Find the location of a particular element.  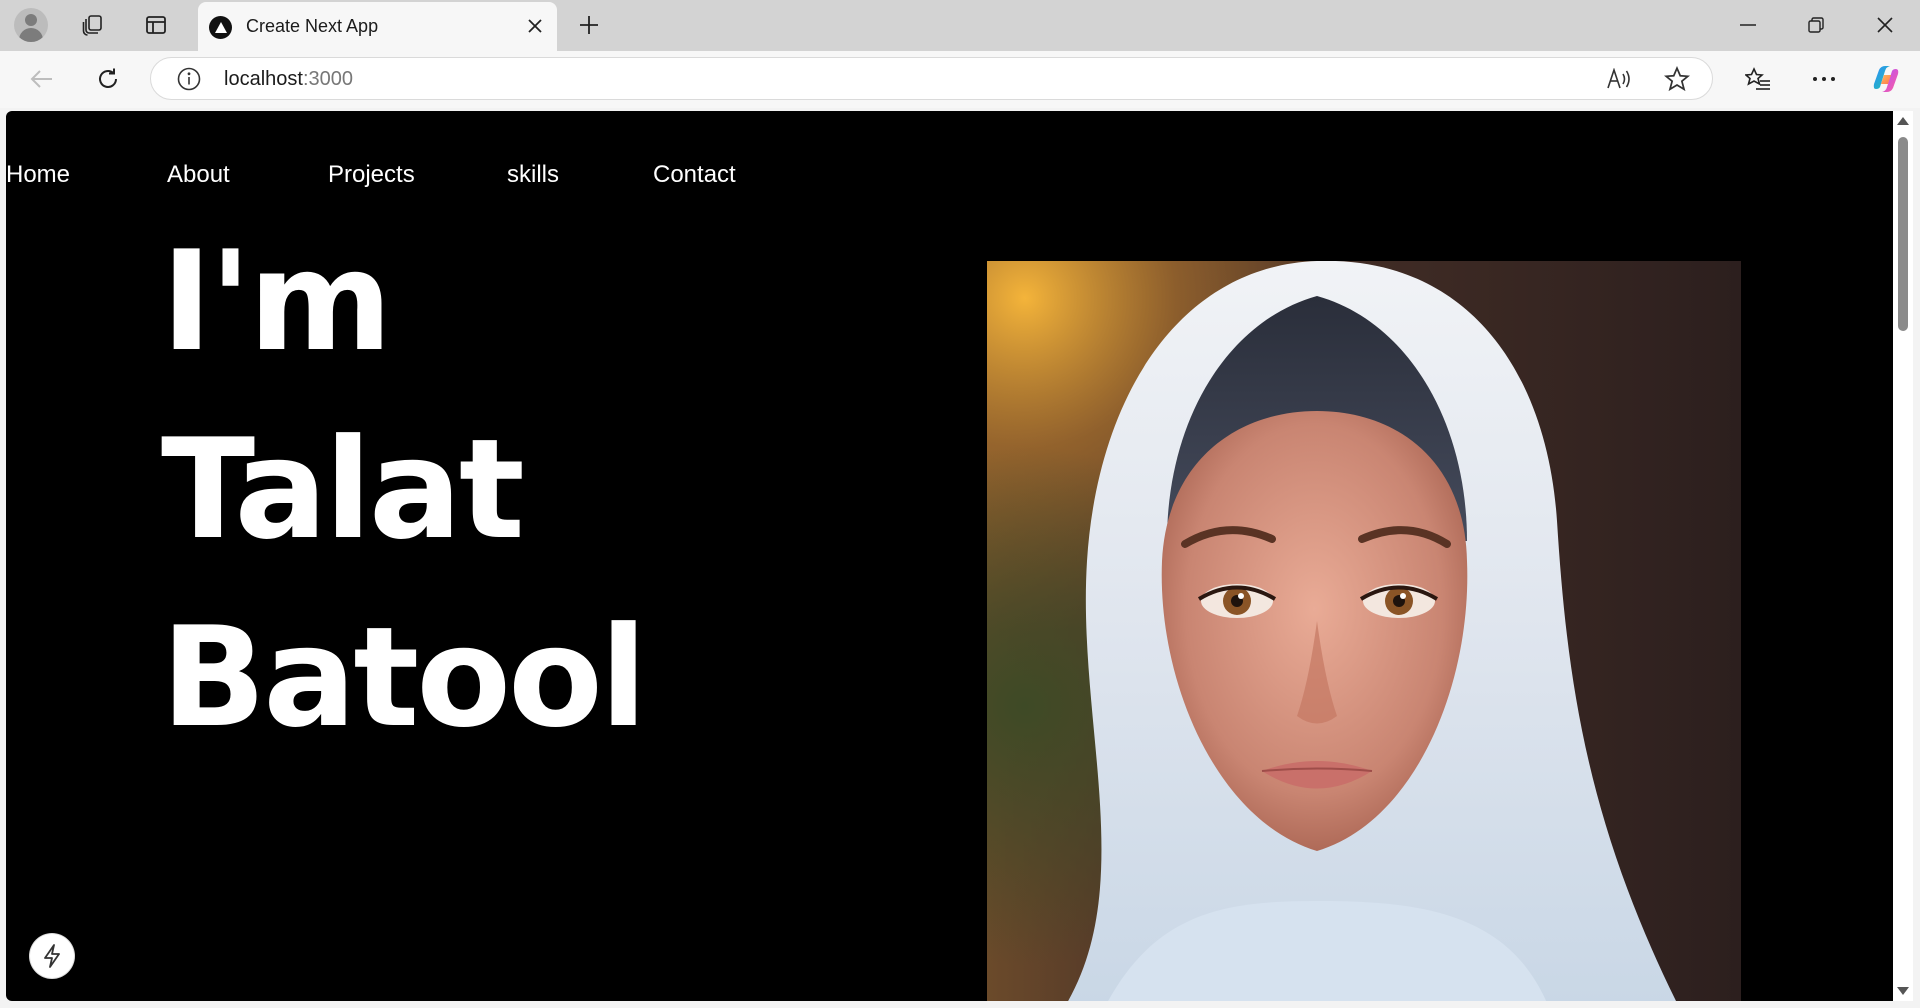

restore-icon is located at coordinates (1816, 25).